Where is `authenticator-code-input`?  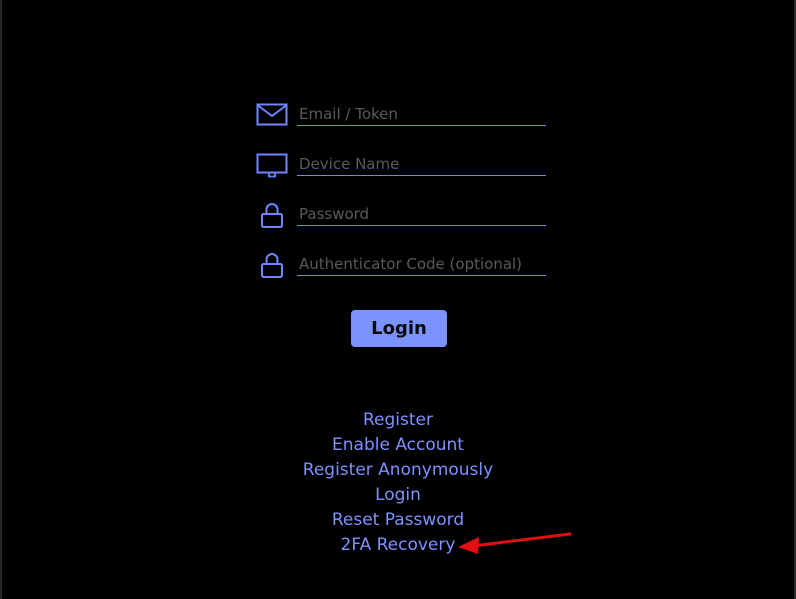
authenticator-code-input is located at coordinates (421, 264).